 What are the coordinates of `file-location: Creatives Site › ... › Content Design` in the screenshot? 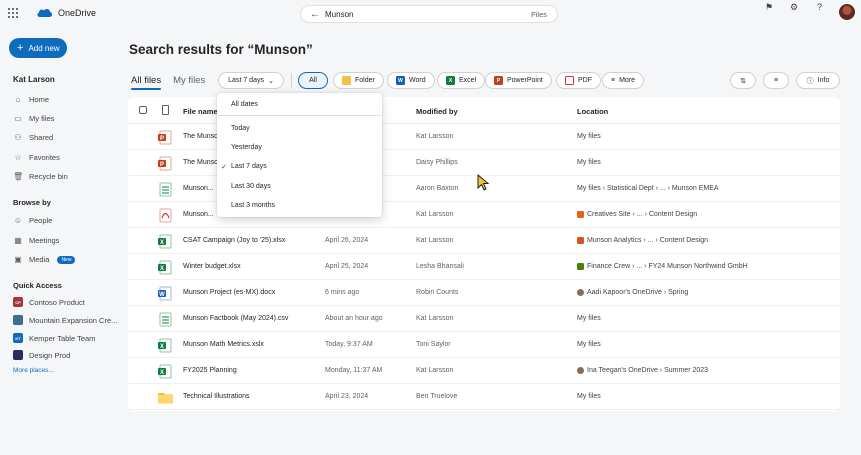 It's located at (637, 214).